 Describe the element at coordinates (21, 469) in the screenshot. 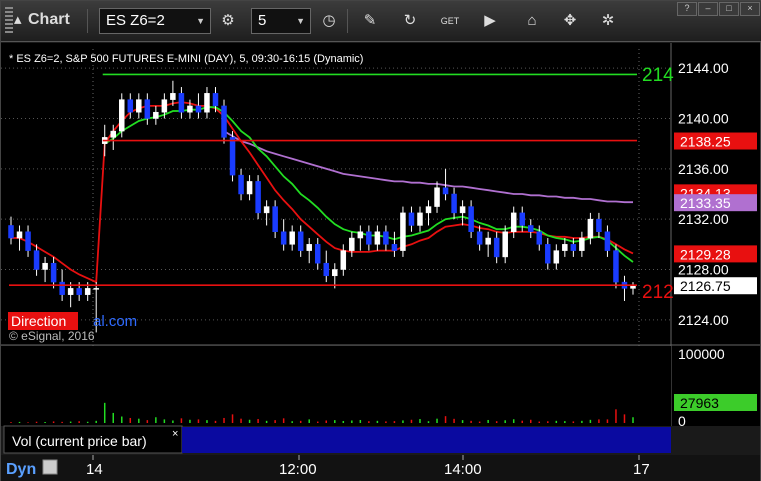

I see `dyn-label: Dyn` at that location.